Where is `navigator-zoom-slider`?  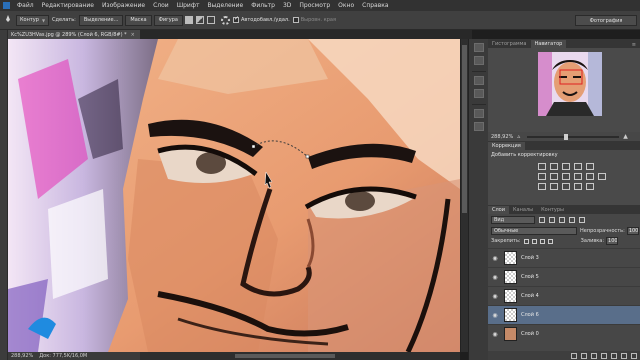
navigator-zoom-slider is located at coordinates (573, 136).